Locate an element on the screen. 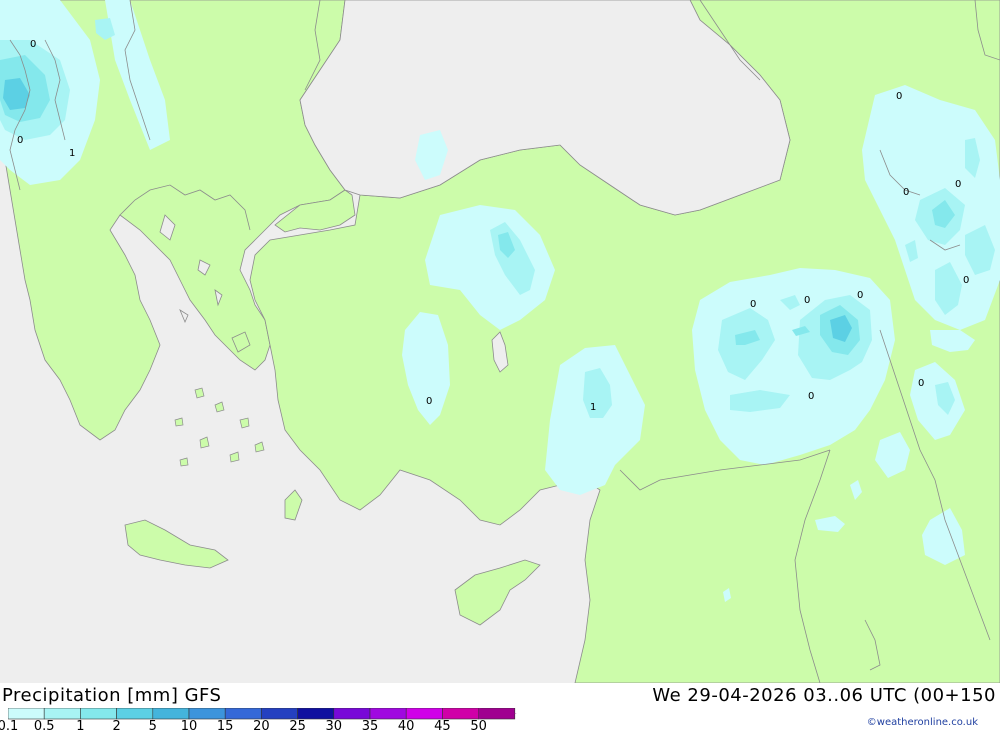 The width and height of the screenshot is (1000, 734). legend-tick-label: 35 is located at coordinates (370, 726).